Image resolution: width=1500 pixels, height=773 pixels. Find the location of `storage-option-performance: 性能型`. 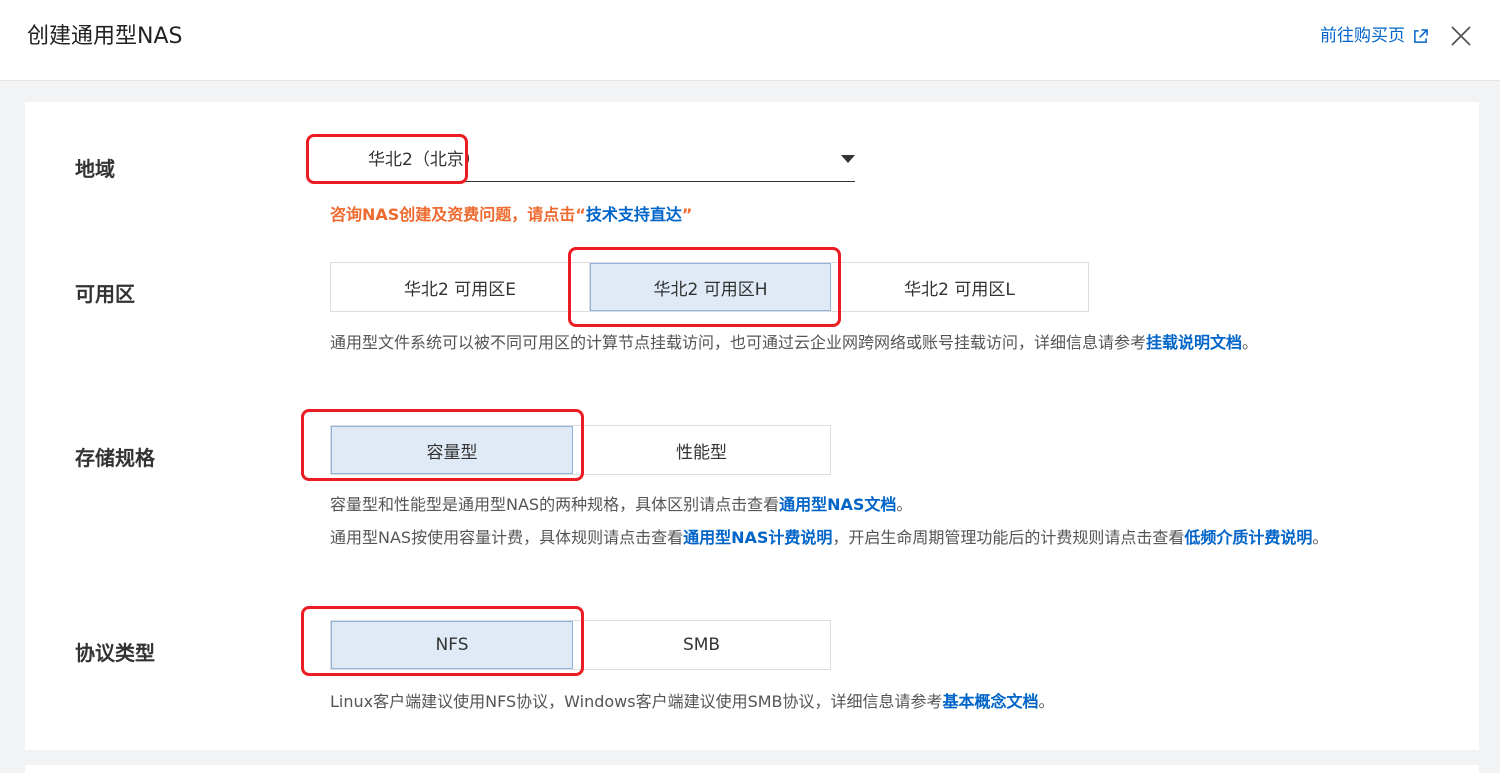

storage-option-performance: 性能型 is located at coordinates (701, 450).